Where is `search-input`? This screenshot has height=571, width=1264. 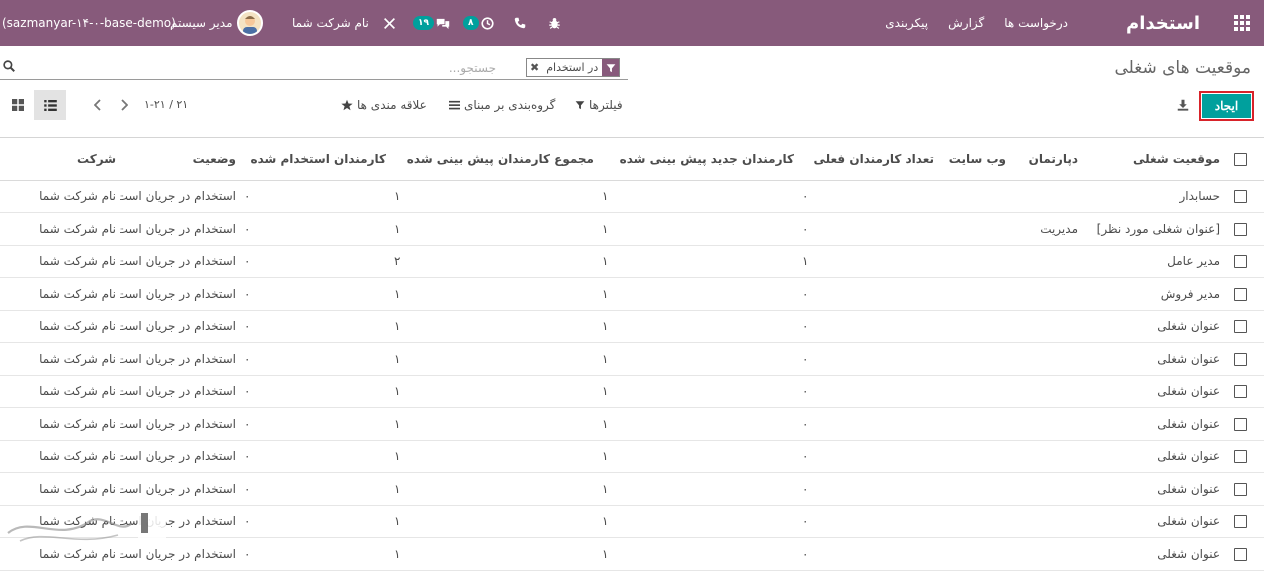 search-input is located at coordinates (261, 68).